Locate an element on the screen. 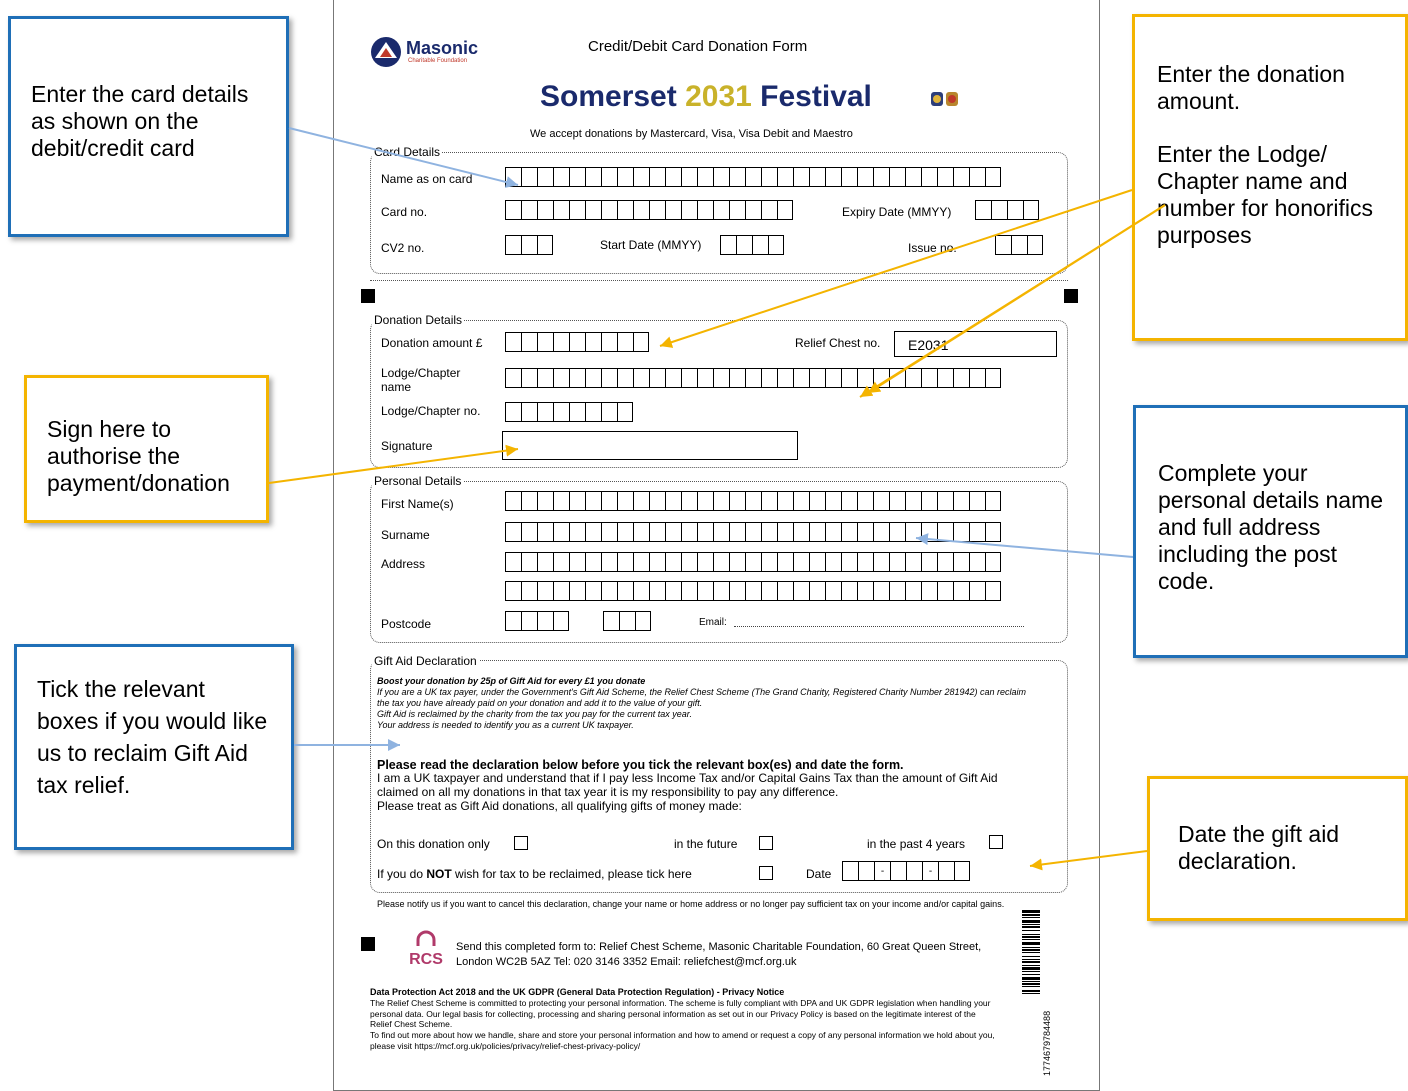 The image size is (1408, 1091). connector-signature is located at coordinates (393, 464).